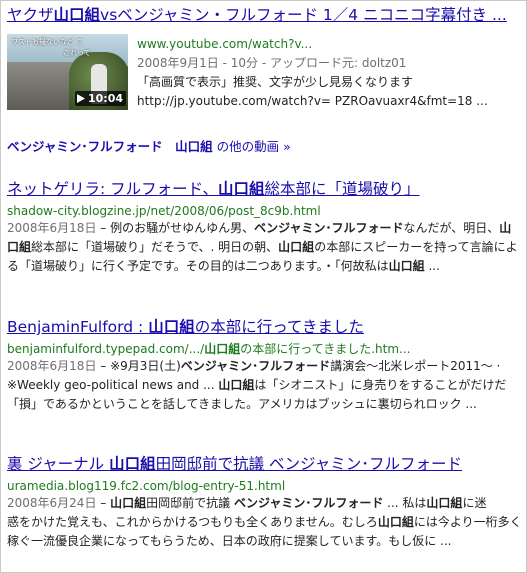 The width and height of the screenshot is (527, 573). Describe the element at coordinates (190, 503) in the screenshot. I see `snippet-text: 田岡邸前で抗議` at that location.